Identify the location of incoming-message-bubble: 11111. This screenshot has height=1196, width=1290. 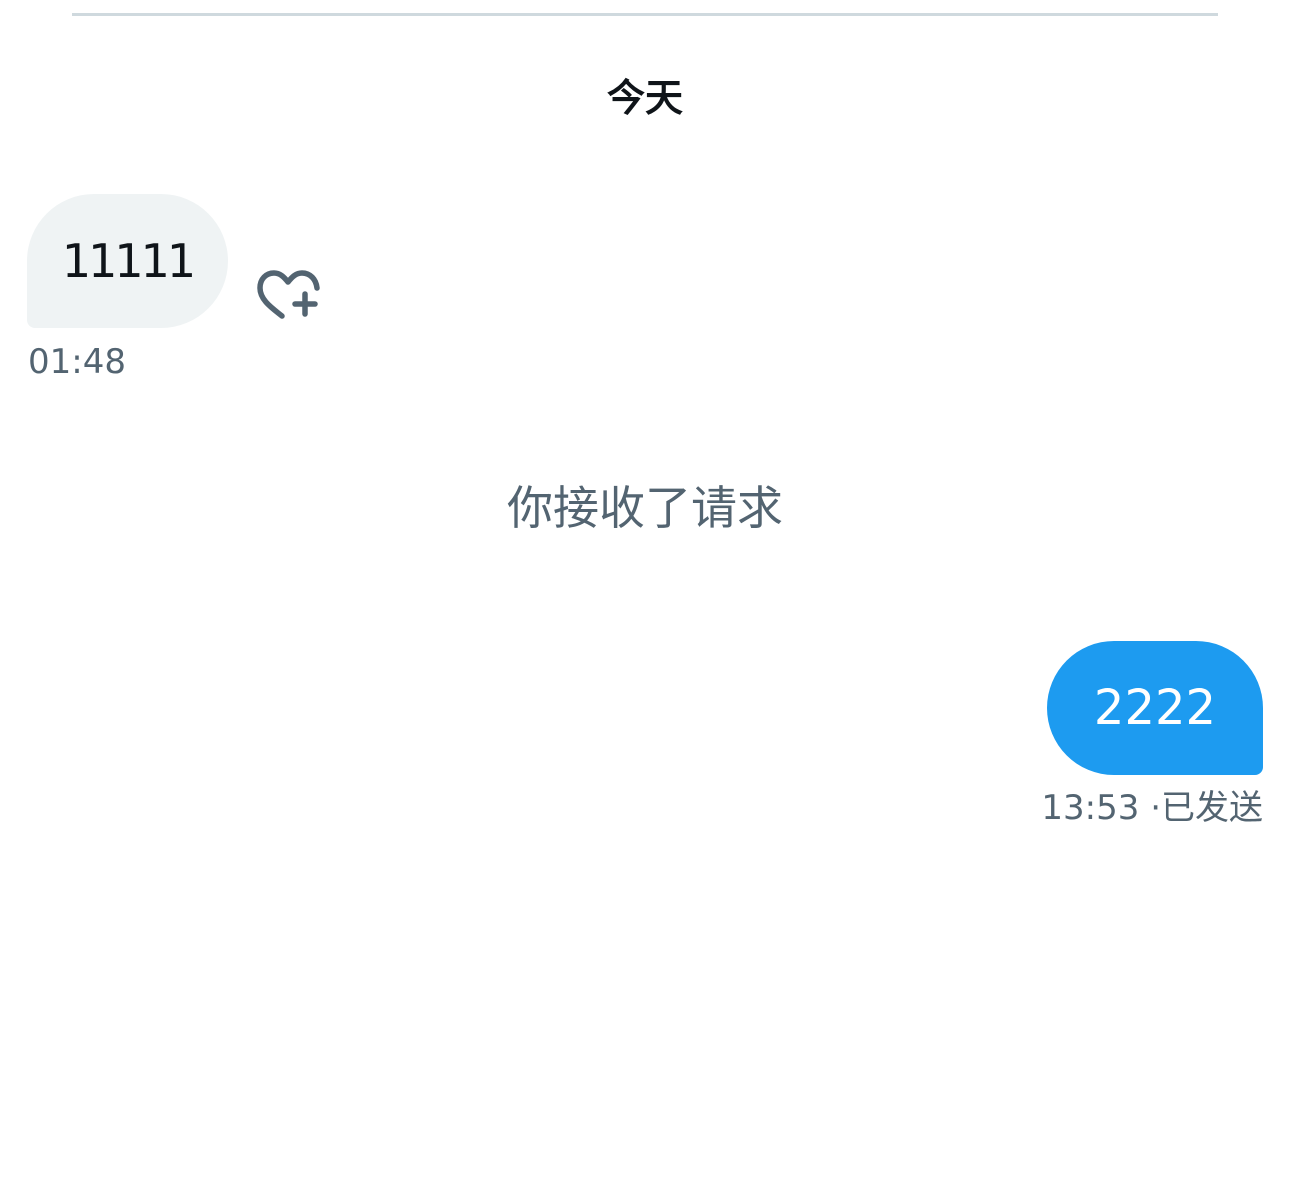
(127, 261).